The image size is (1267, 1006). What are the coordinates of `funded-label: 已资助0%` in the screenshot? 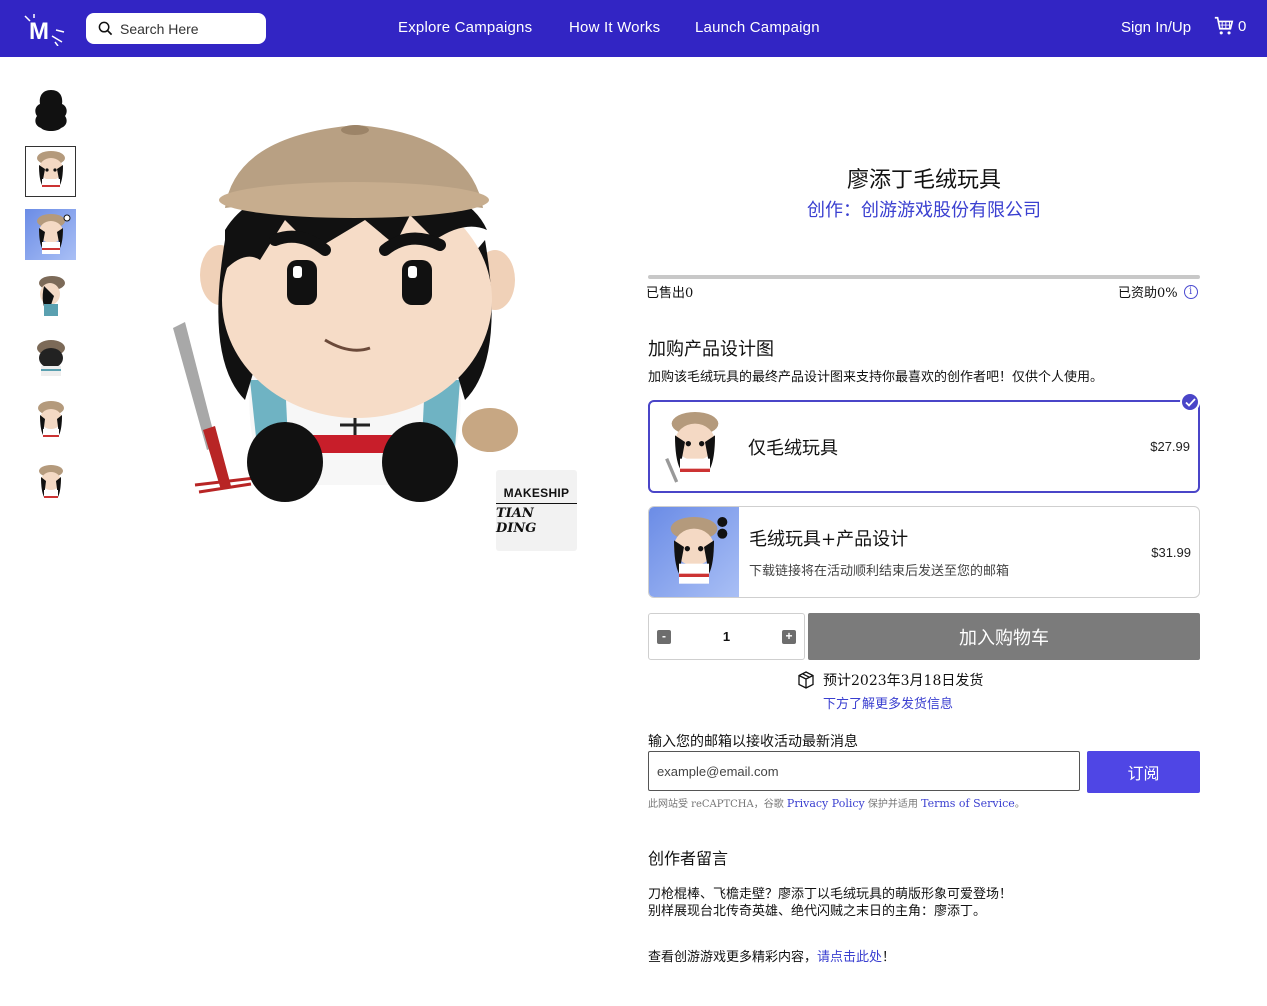 It's located at (1148, 293).